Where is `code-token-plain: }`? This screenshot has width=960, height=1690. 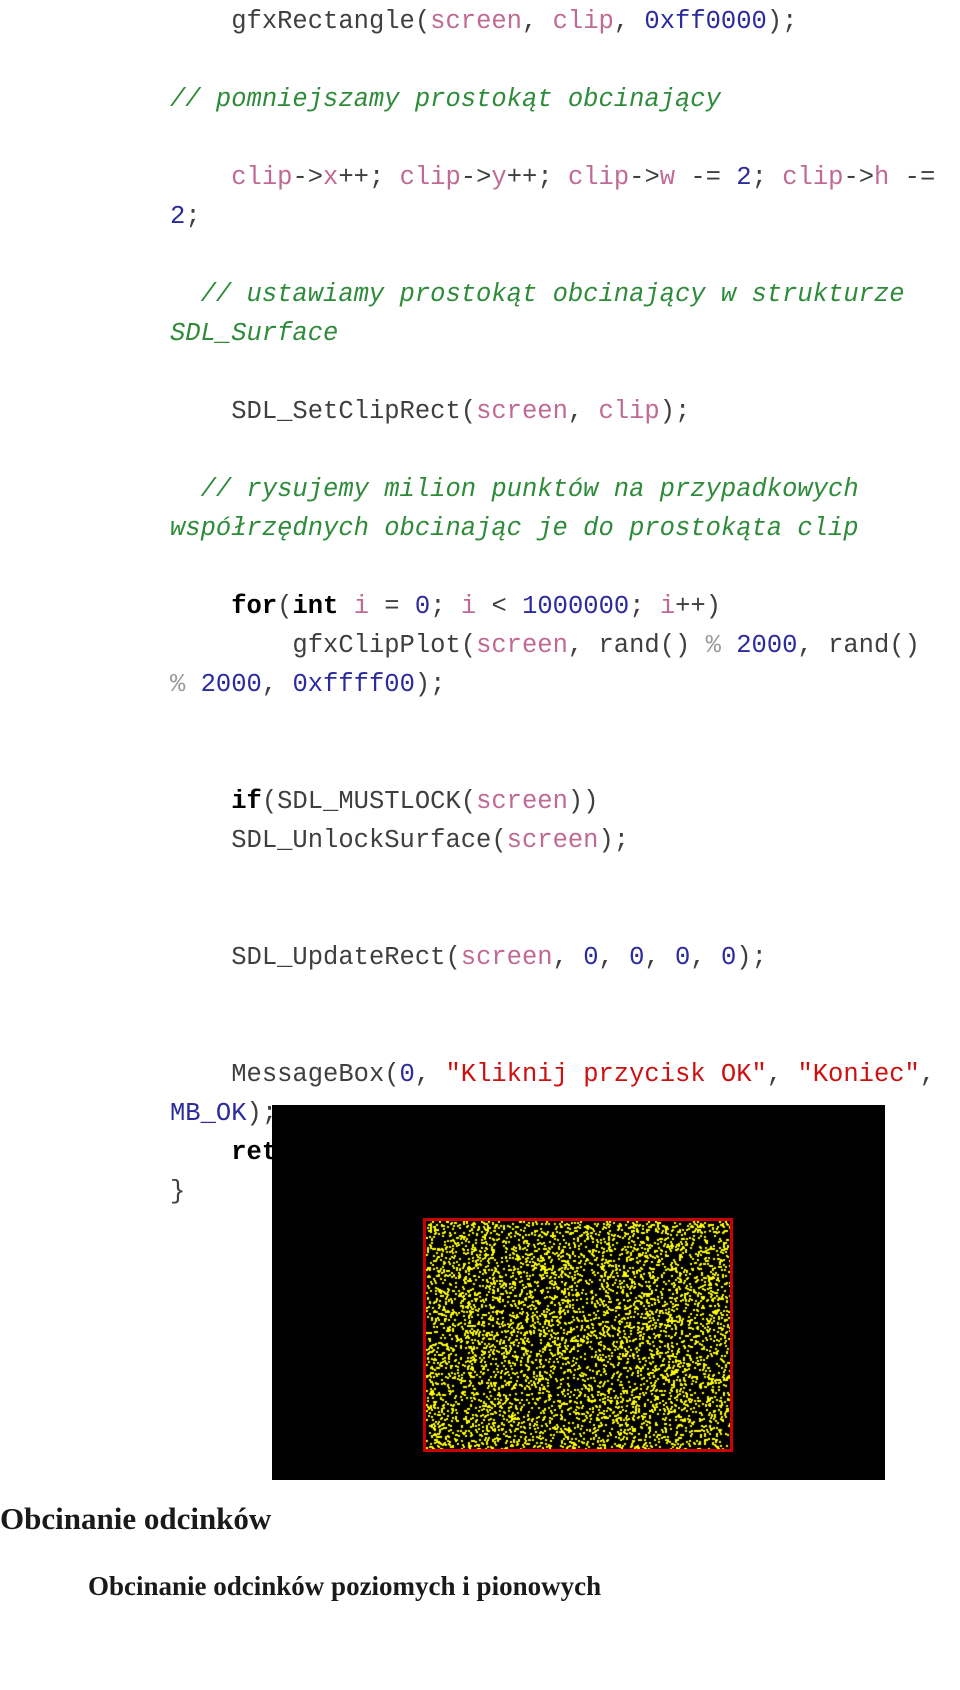
code-token-plain: } is located at coordinates (178, 1191).